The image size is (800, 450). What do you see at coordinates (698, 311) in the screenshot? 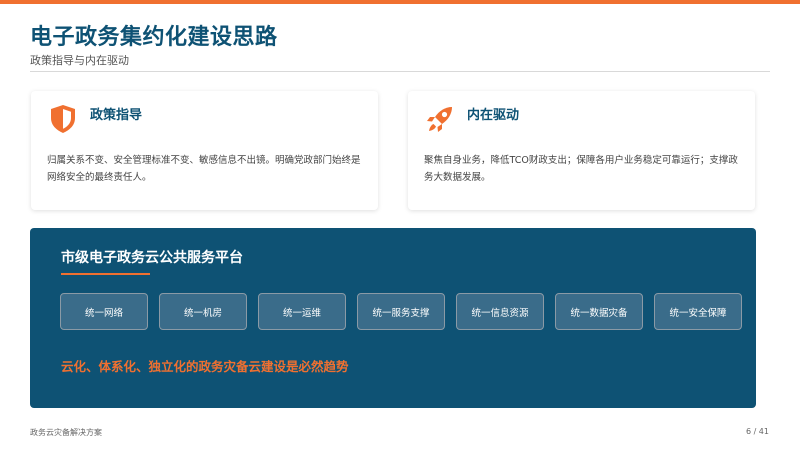
I see `chip-unified-security: 统一安全保障` at bounding box center [698, 311].